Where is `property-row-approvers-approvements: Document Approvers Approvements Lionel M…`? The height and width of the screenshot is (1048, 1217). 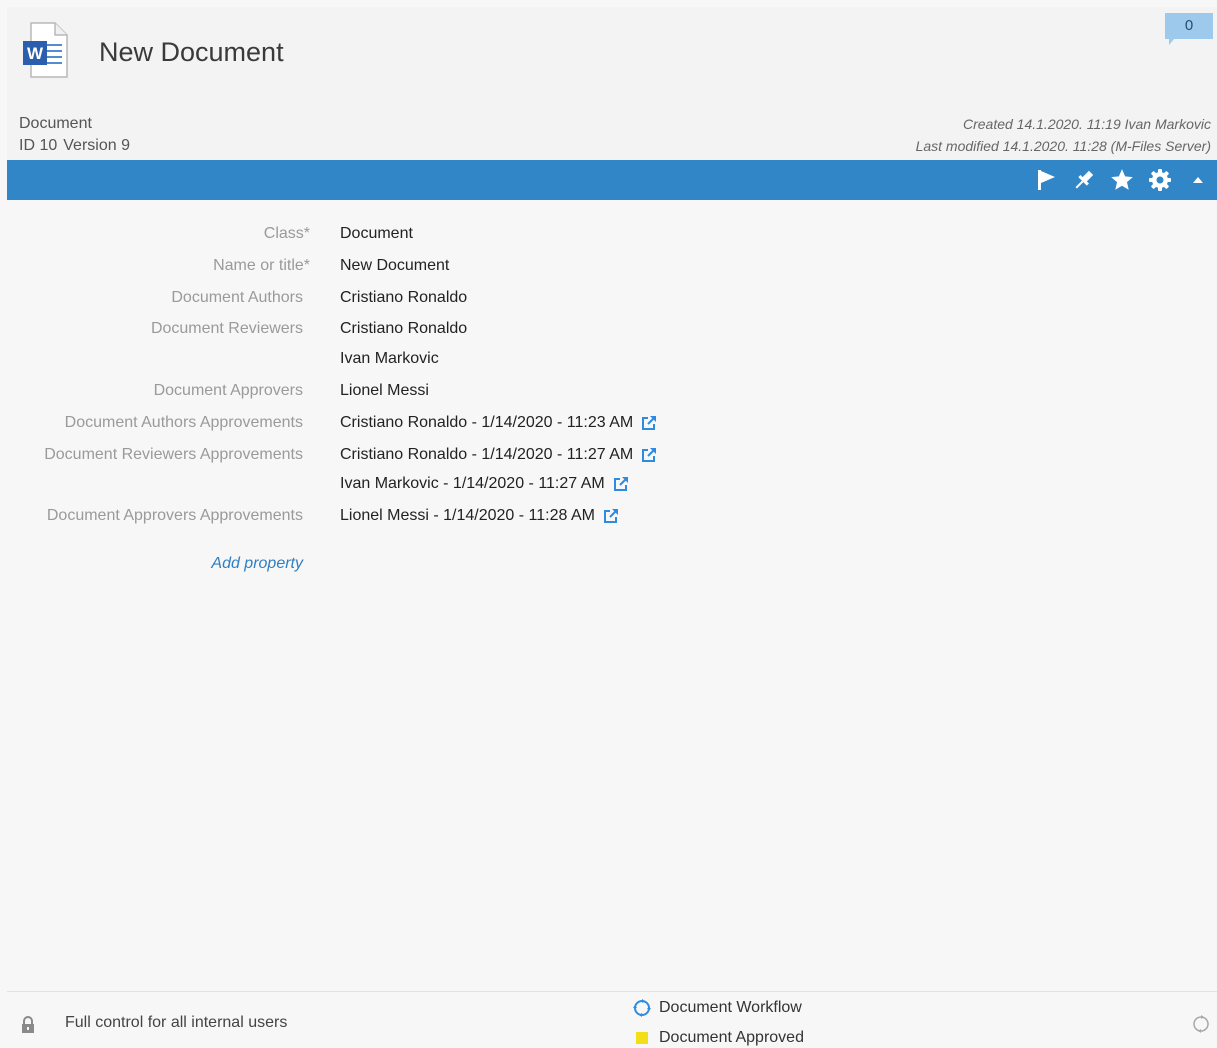 property-row-approvers-approvements: Document Approvers Approvements Lionel M… is located at coordinates (612, 517).